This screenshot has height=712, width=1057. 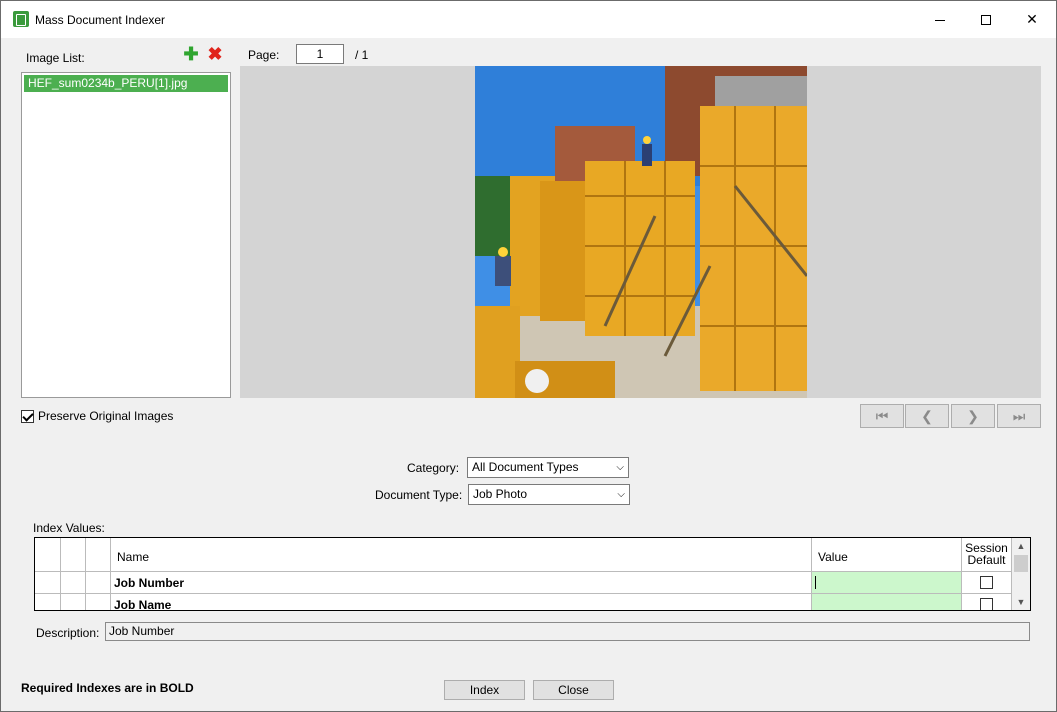 What do you see at coordinates (126, 83) in the screenshot?
I see `image-list-item: HEF_sum0234b_PERU[1].jpg` at bounding box center [126, 83].